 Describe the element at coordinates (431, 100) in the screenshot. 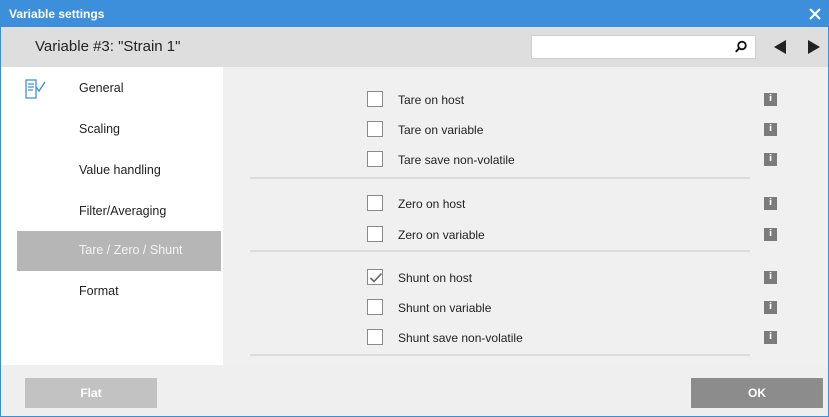

I see `option-label: Tare on host` at that location.